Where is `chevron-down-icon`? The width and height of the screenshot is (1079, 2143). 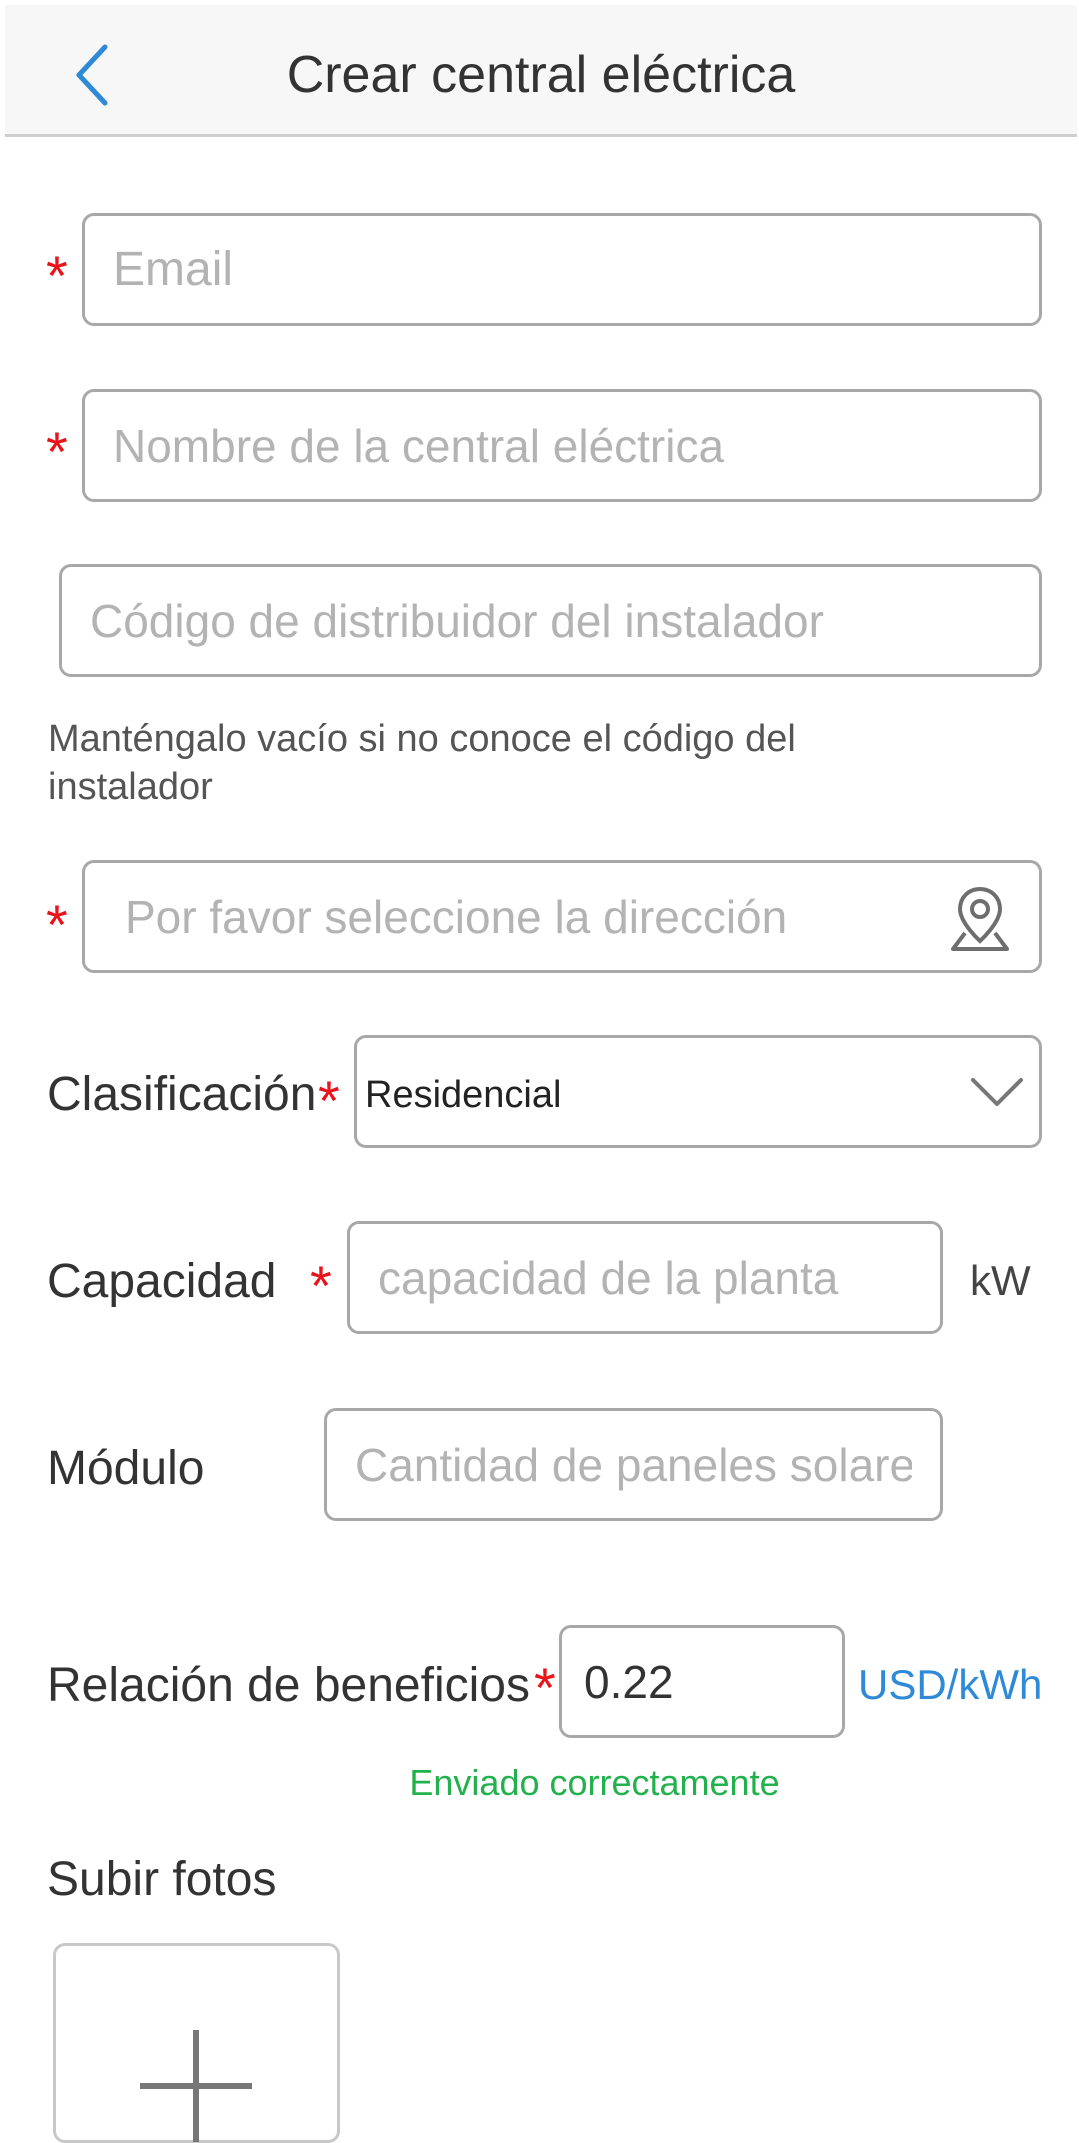
chevron-down-icon is located at coordinates (997, 1092).